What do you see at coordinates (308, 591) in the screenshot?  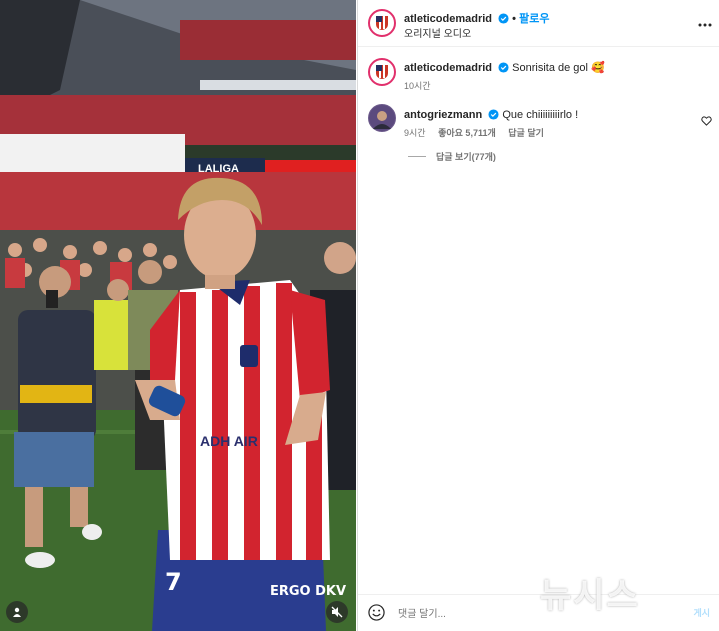 I see `shorts-sponsor: ERGO DKV` at bounding box center [308, 591].